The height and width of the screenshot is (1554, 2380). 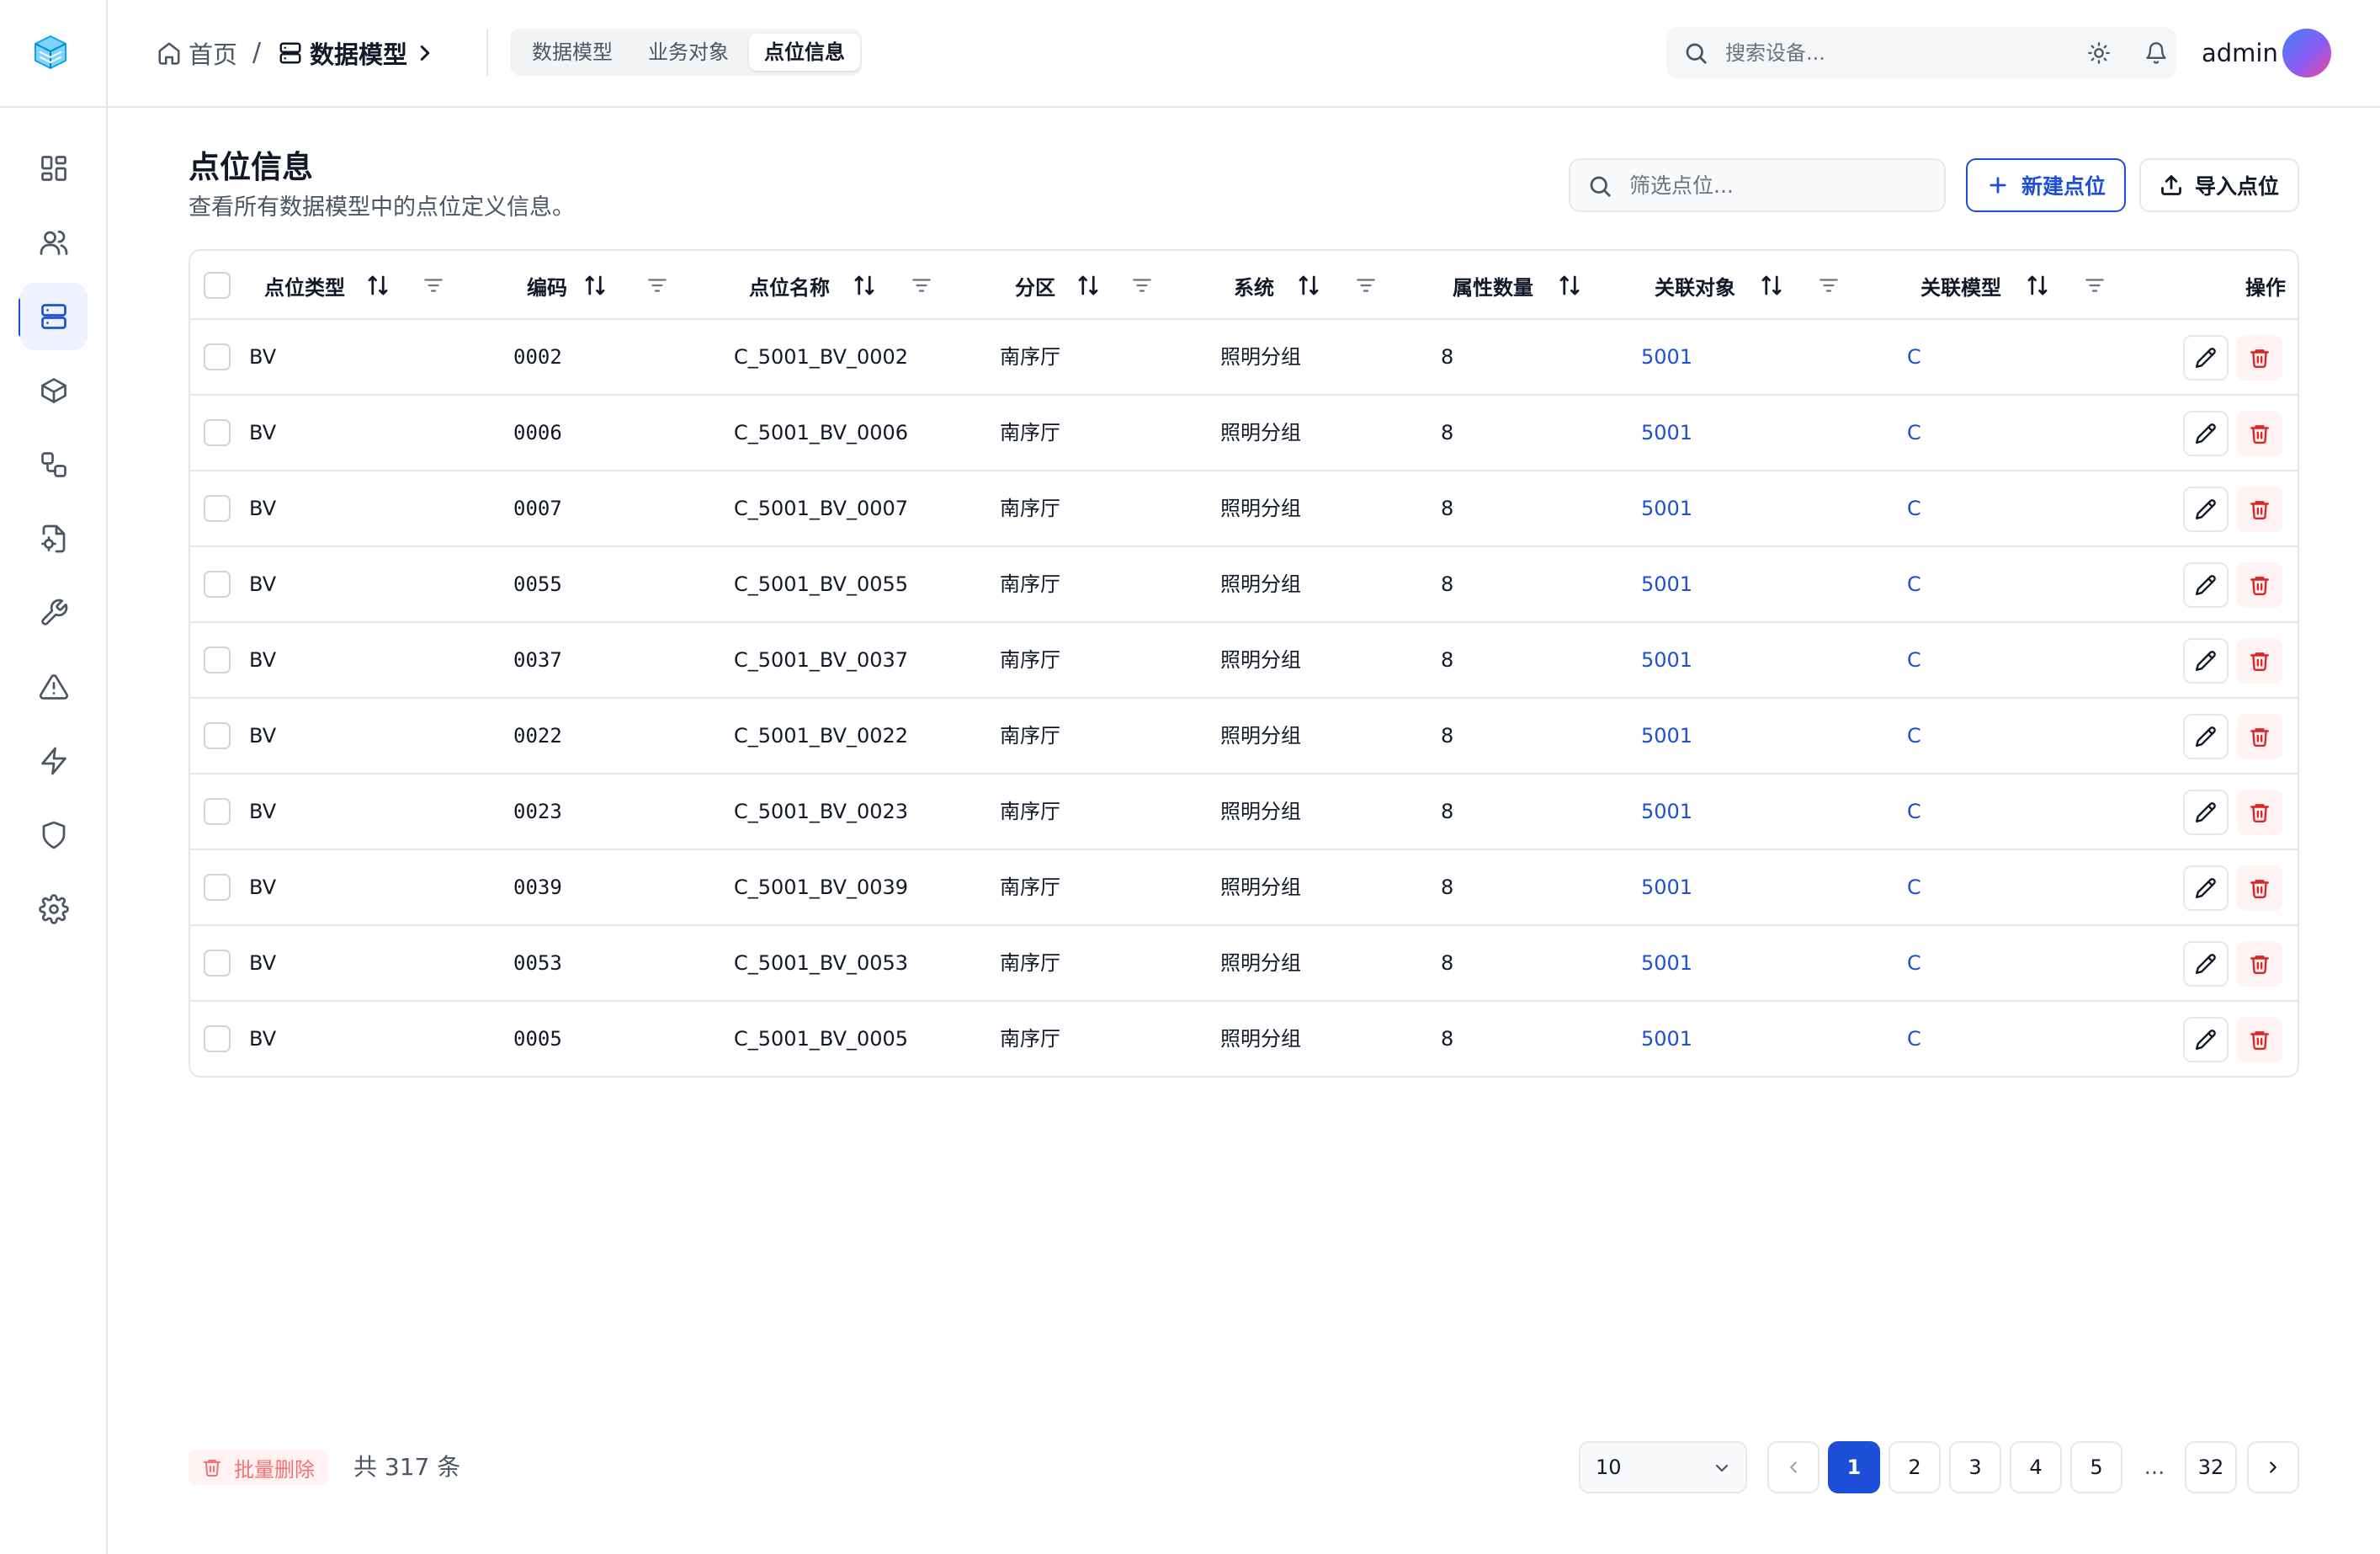 What do you see at coordinates (2046, 185) in the screenshot?
I see `new-point-button: 新建点位` at bounding box center [2046, 185].